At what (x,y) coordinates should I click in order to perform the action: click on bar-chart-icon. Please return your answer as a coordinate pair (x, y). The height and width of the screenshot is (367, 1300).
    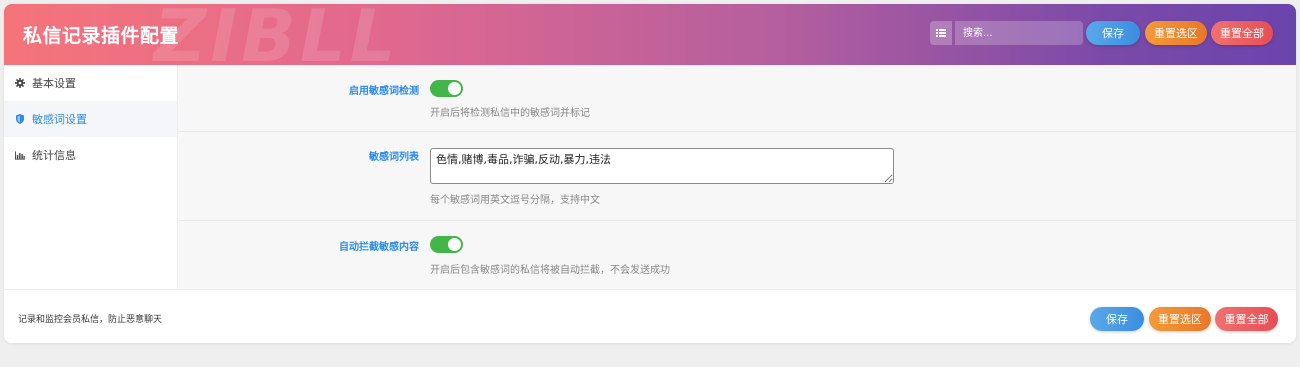
    Looking at the image, I should click on (20, 155).